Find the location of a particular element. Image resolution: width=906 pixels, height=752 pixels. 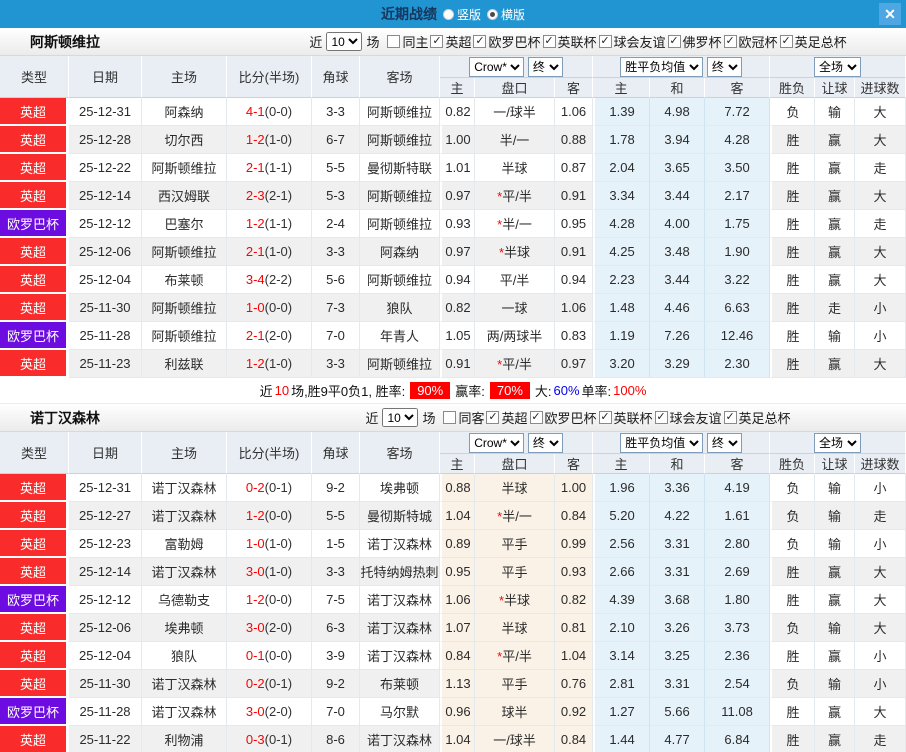

cell-lose-avg: 11.08 is located at coordinates (738, 712).